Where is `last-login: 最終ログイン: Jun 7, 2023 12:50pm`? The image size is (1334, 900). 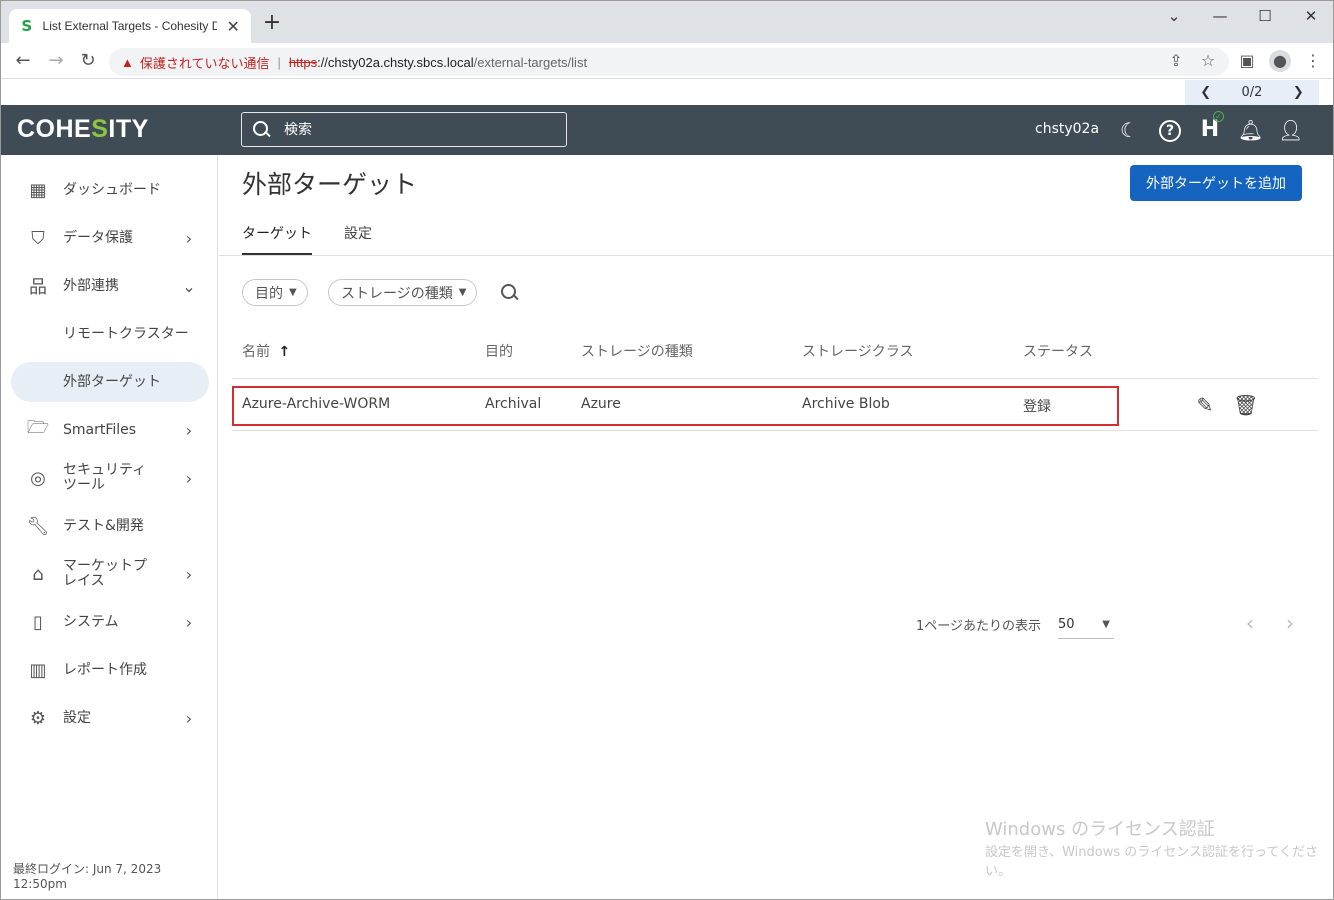 last-login: 最終ログイン: Jun 7, 2023 12:50pm is located at coordinates (87, 876).